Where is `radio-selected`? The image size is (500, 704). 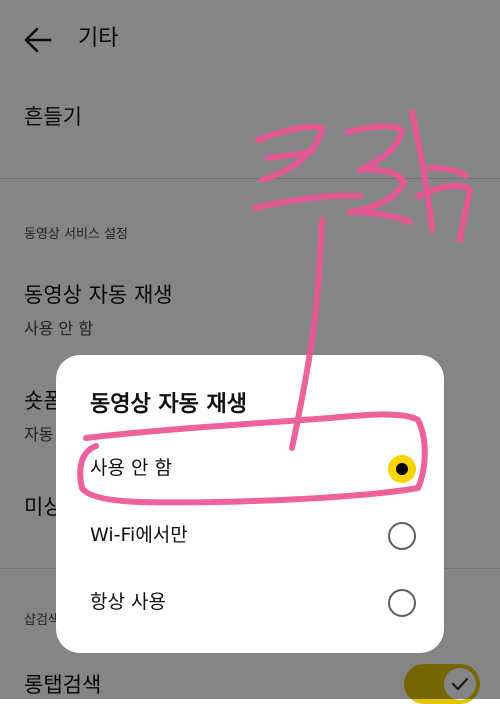 radio-selected is located at coordinates (402, 469).